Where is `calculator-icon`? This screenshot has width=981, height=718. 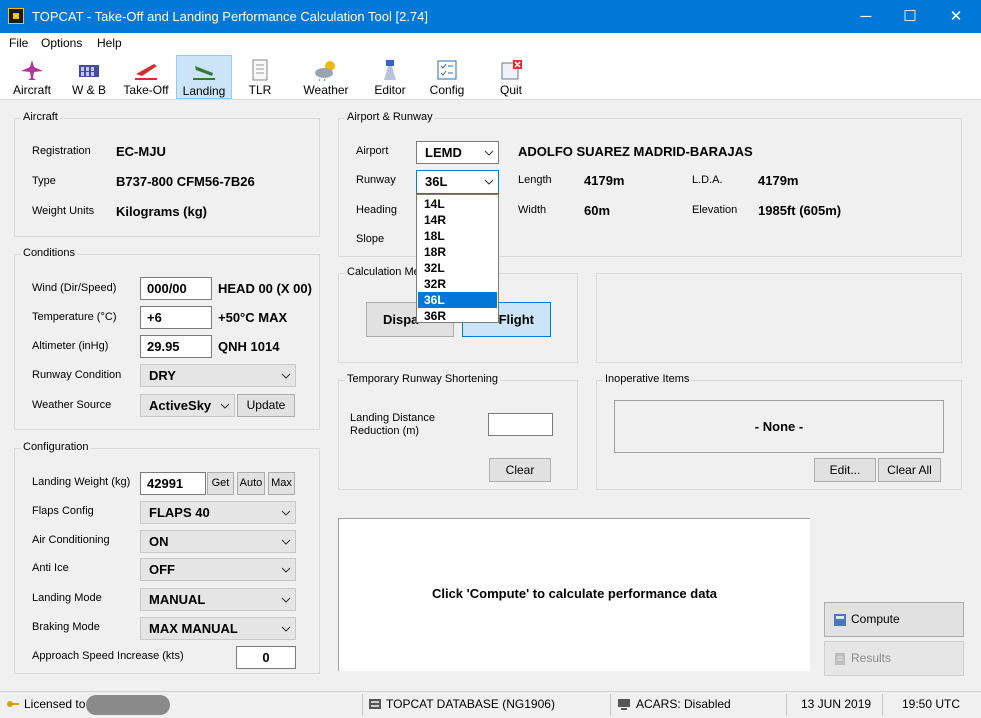 calculator-icon is located at coordinates (840, 620).